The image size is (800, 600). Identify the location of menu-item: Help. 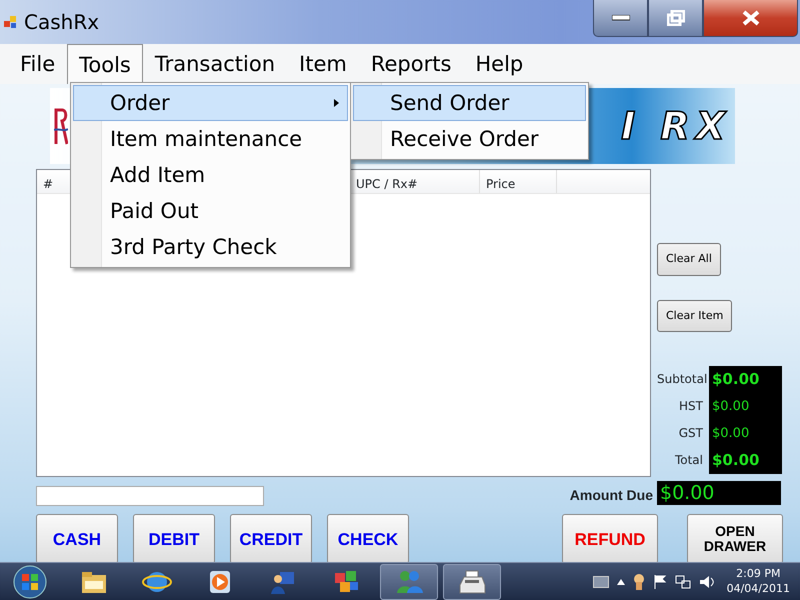
(499, 64).